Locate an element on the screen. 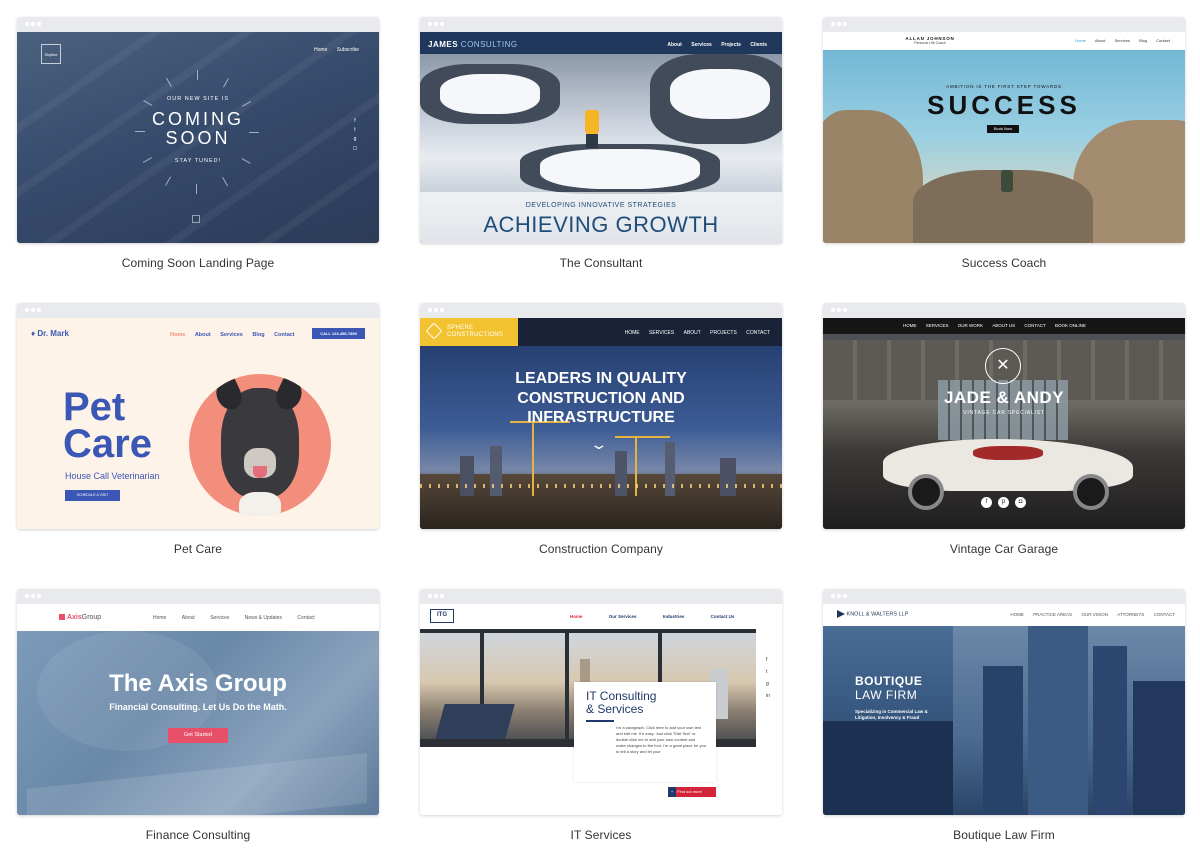 The height and width of the screenshot is (861, 1200). call-button: CALL 123-456-7890 is located at coordinates (338, 333).